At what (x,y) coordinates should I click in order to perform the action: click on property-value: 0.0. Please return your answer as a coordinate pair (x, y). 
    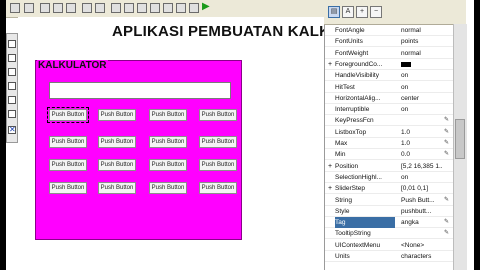
    Looking at the image, I should click on (422, 154).